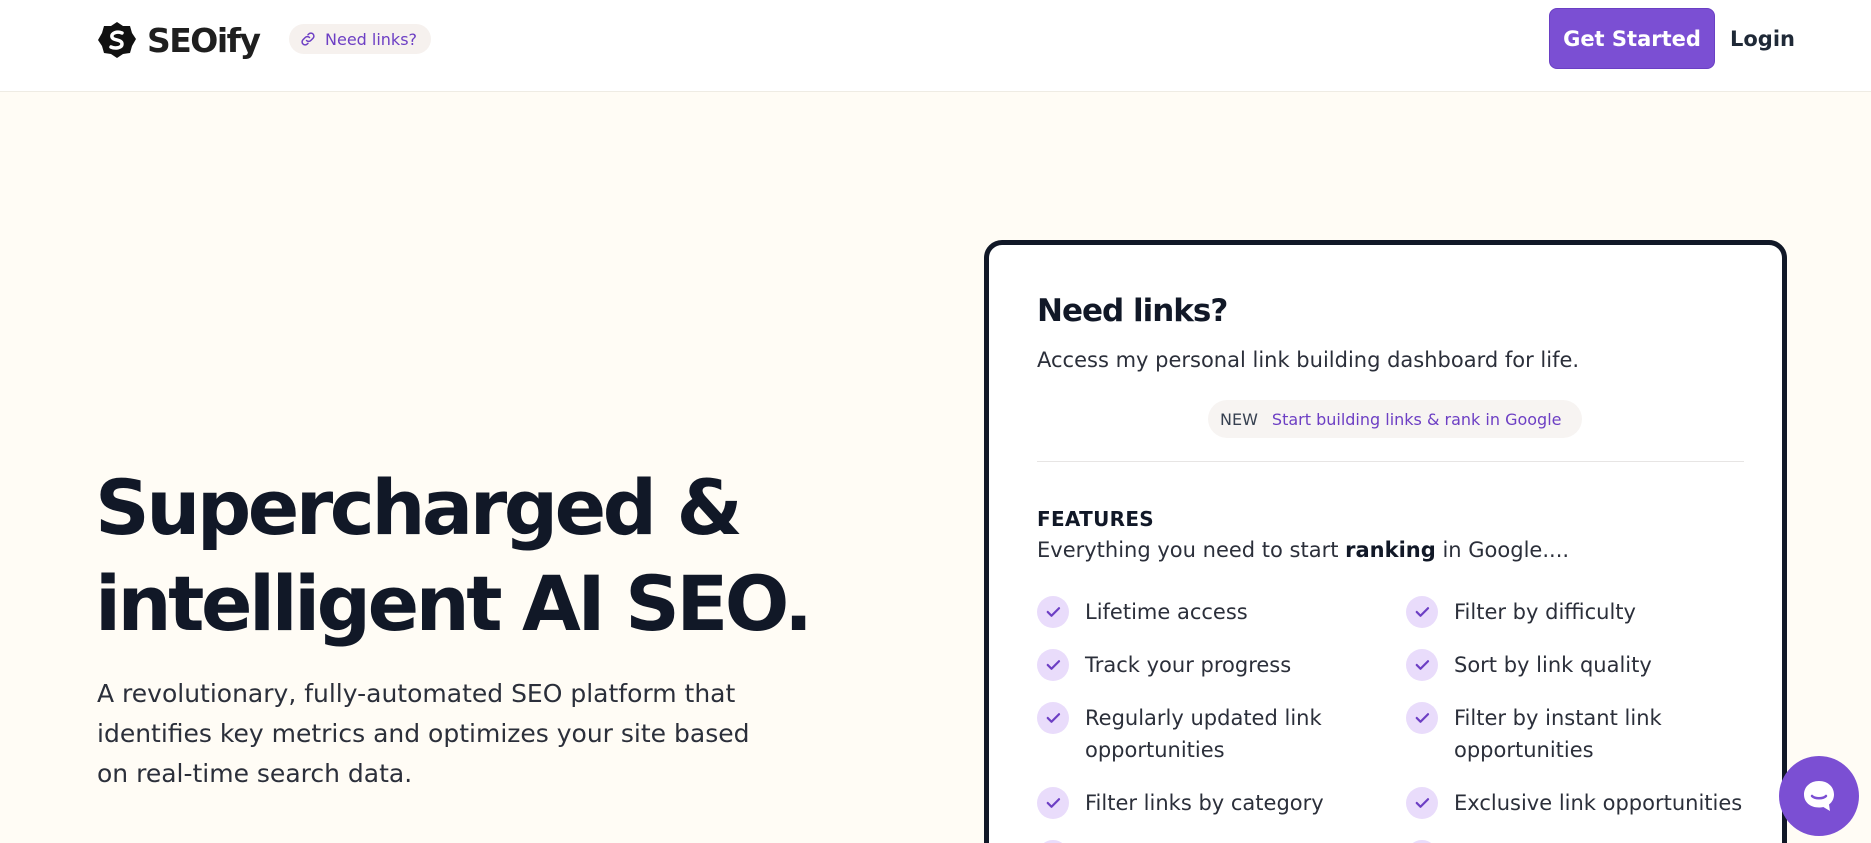 This screenshot has height=843, width=1871. Describe the element at coordinates (371, 39) in the screenshot. I see `need-links-pill-label: Need links?` at that location.